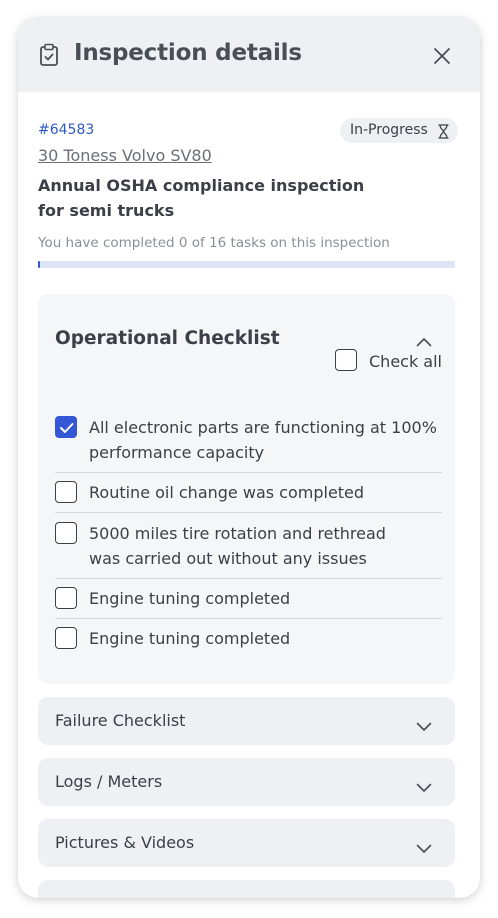 The height and width of the screenshot is (918, 498). What do you see at coordinates (188, 53) in the screenshot?
I see `panel-title: Inspection details` at bounding box center [188, 53].